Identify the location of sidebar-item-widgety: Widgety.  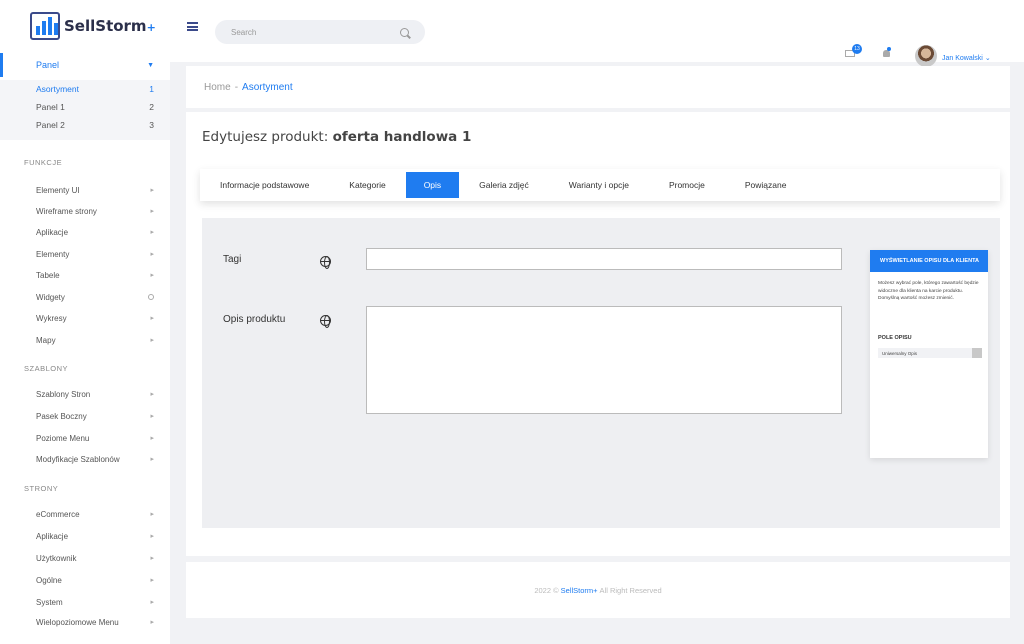
(85, 297).